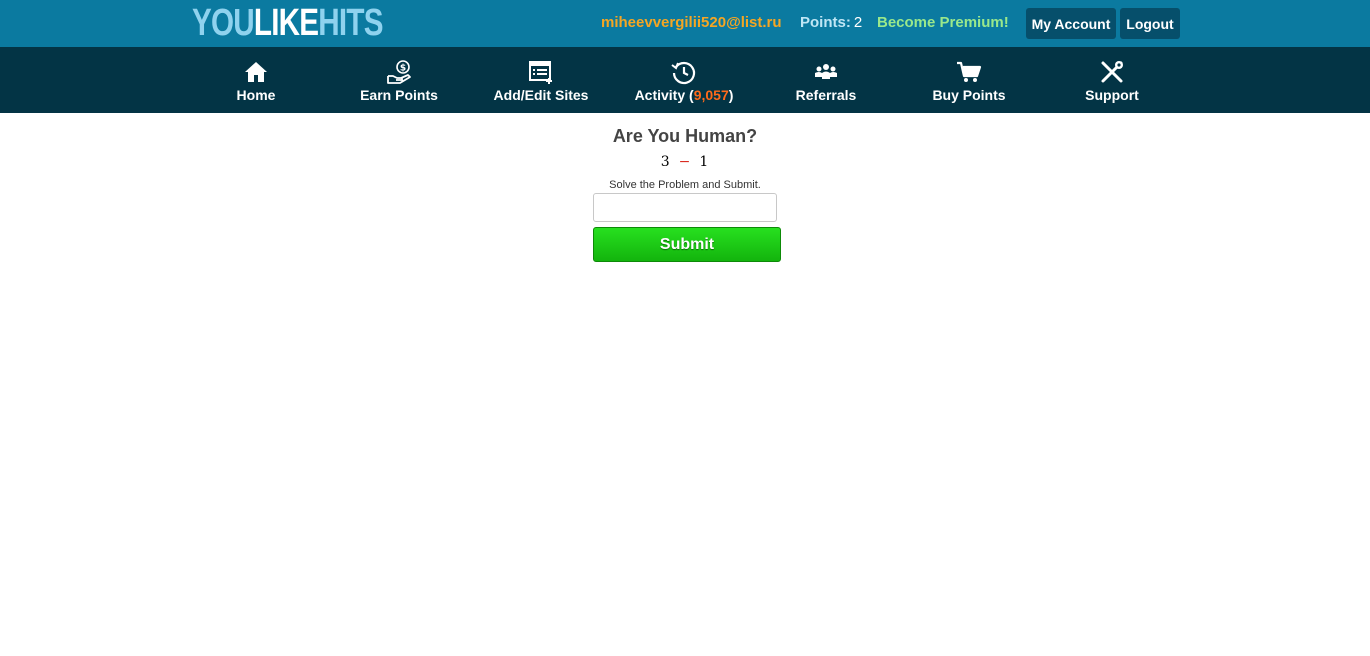 The width and height of the screenshot is (1370, 656). What do you see at coordinates (540, 72) in the screenshot?
I see `sites-list-icon` at bounding box center [540, 72].